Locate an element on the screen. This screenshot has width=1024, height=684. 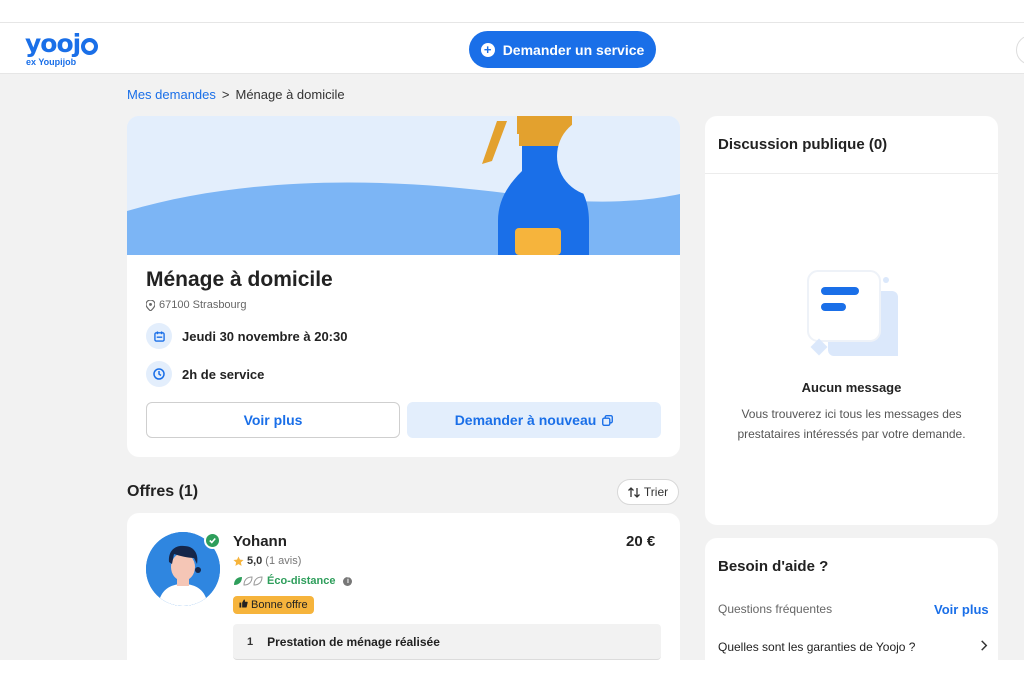
calendar-icon is located at coordinates (159, 336).